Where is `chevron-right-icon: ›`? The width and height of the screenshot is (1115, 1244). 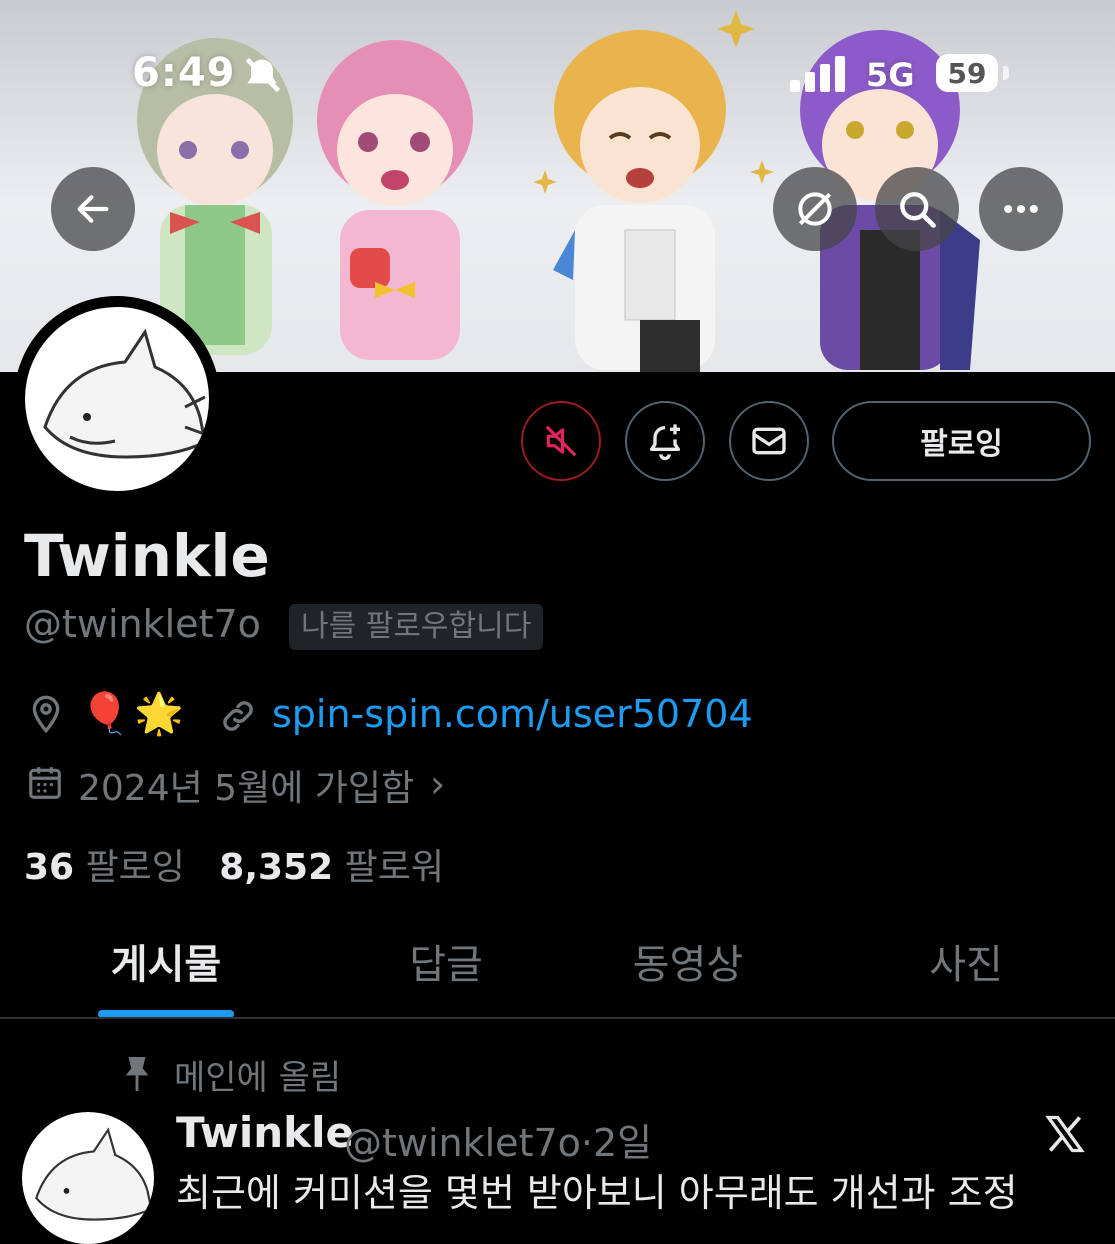
chevron-right-icon: › is located at coordinates (437, 784).